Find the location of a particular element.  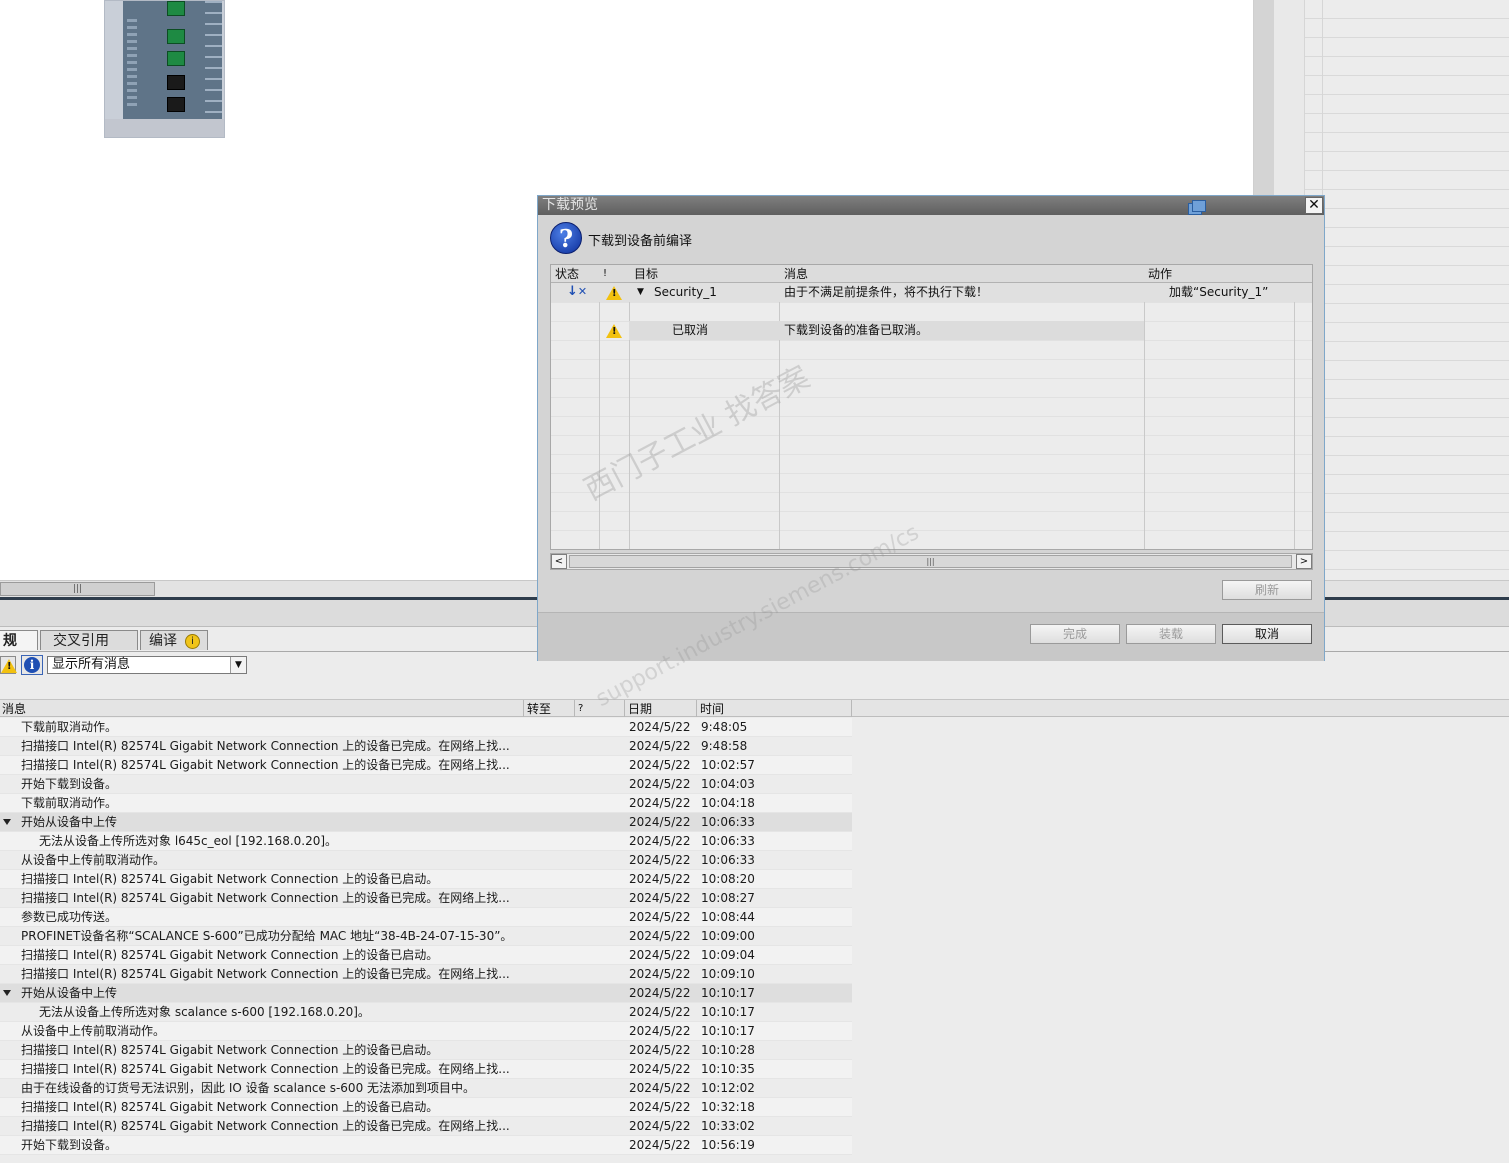

message-row: 开始从设备中上传 2024/5/22 10:06:33 is located at coordinates (426, 822).